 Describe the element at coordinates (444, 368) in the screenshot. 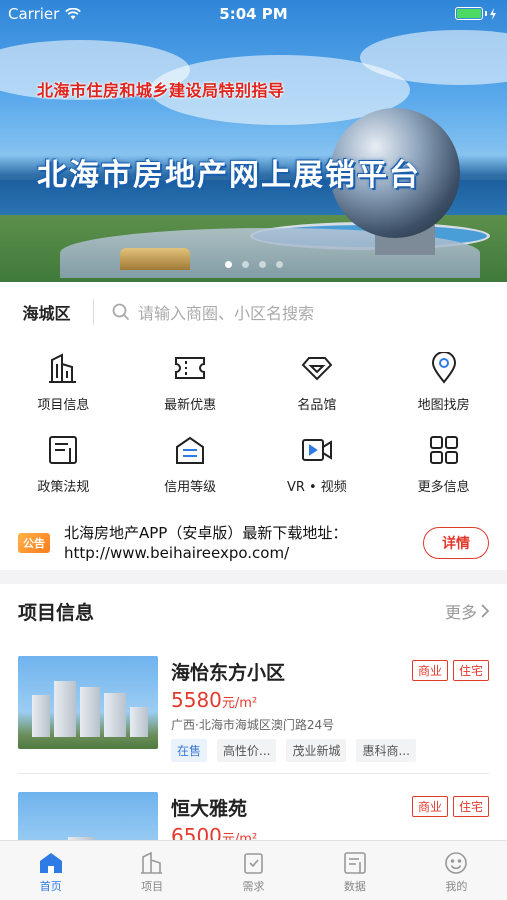

I see `map-pin-icon` at that location.